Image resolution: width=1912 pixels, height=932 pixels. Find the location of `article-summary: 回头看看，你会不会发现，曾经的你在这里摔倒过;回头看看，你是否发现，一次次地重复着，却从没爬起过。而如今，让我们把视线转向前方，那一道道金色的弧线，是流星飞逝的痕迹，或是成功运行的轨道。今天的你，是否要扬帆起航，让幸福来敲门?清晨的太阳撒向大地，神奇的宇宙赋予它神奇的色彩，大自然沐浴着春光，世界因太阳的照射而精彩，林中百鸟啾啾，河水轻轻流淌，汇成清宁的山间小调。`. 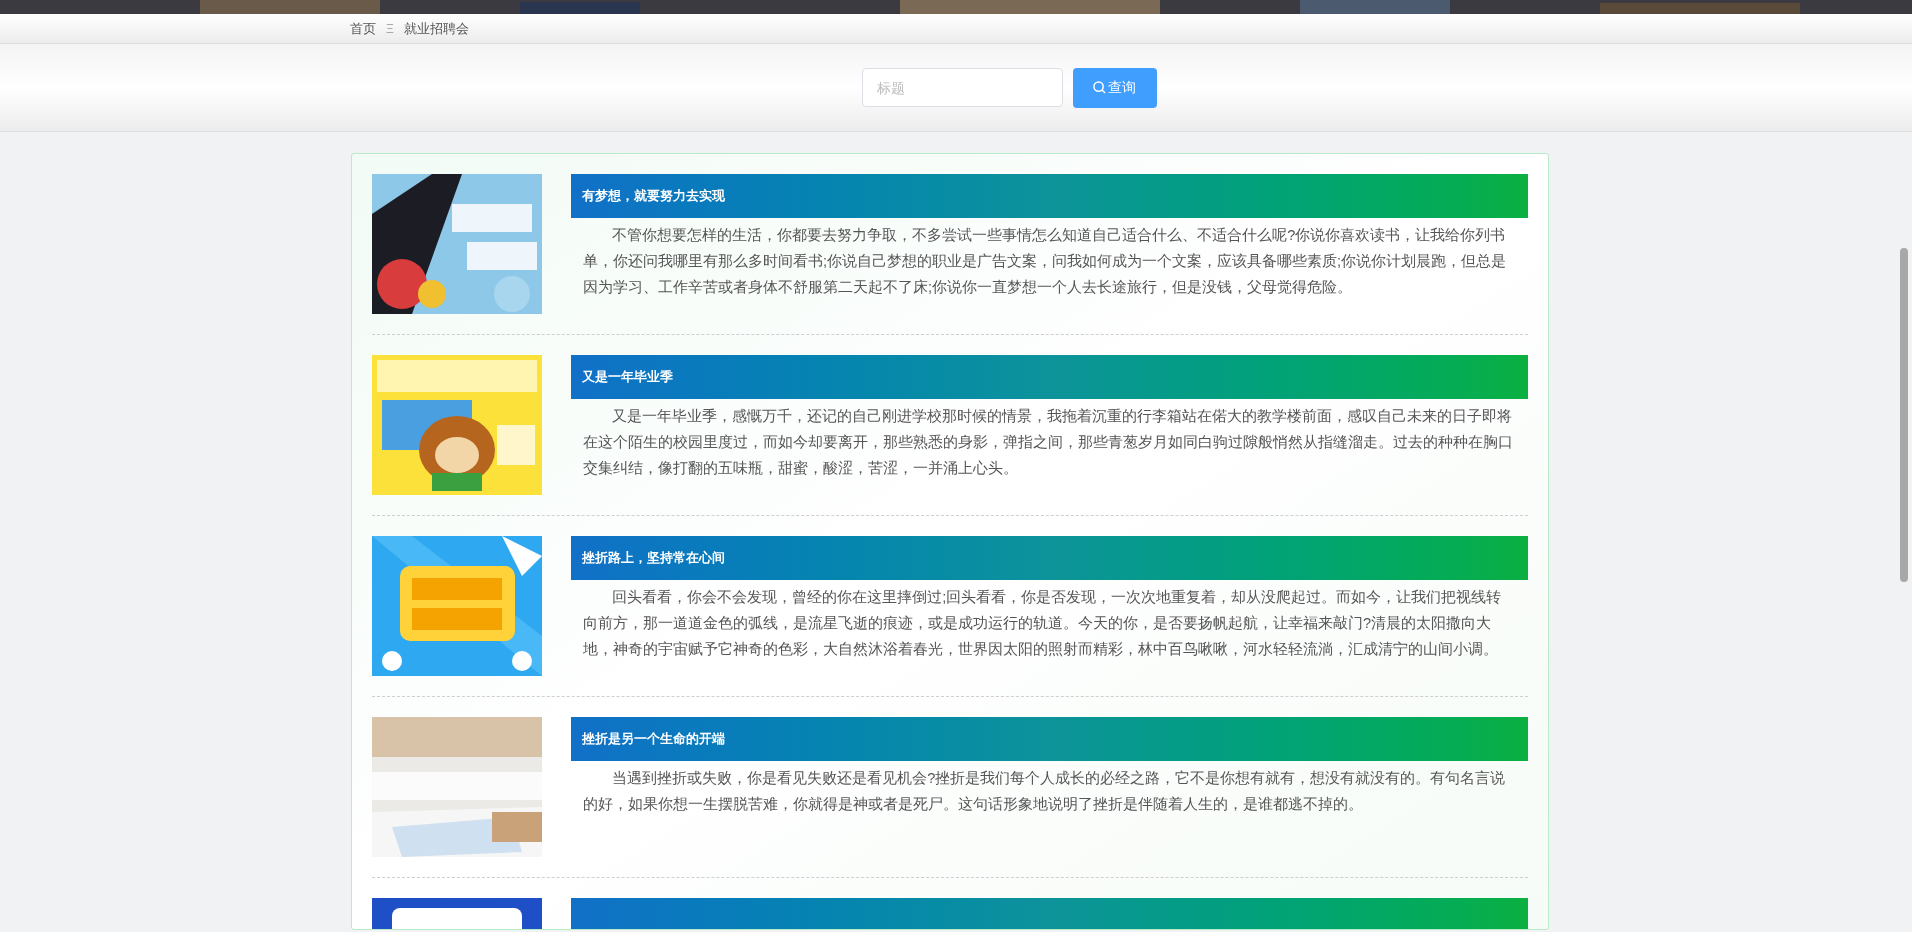

article-summary: 回头看看，你会不会发现，曾经的你在这里摔倒过;回头看看，你是否发现，一次次地重复着，却从没爬起过。而如今，让我们把视线转向前方，那一道道金色的弧线，是流星飞逝的痕迹，或是成功运行的轨道。今天的你，是否要扬帆起航，让幸福来敲门?清晨的太阳撒向大地，神奇的宇宙赋予它神奇的色彩，大自然沐浴着春光，世界因太阳的照射而精彩，林中百鸟啾啾，河水轻轻流淌，汇成清宁的山间小调。 is located at coordinates (1042, 623).